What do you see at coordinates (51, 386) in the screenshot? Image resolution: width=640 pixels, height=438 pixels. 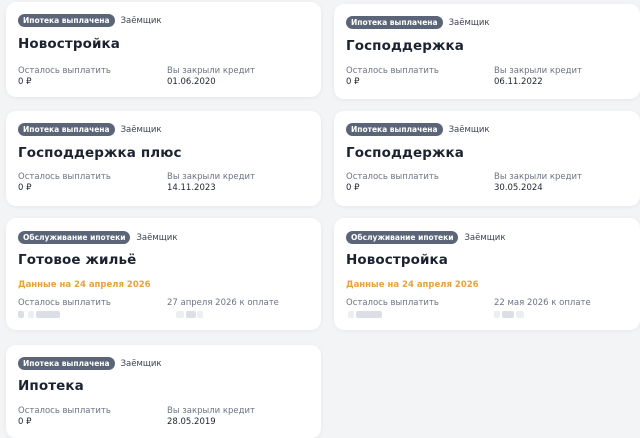 I see `card-title: Ипотека` at bounding box center [51, 386].